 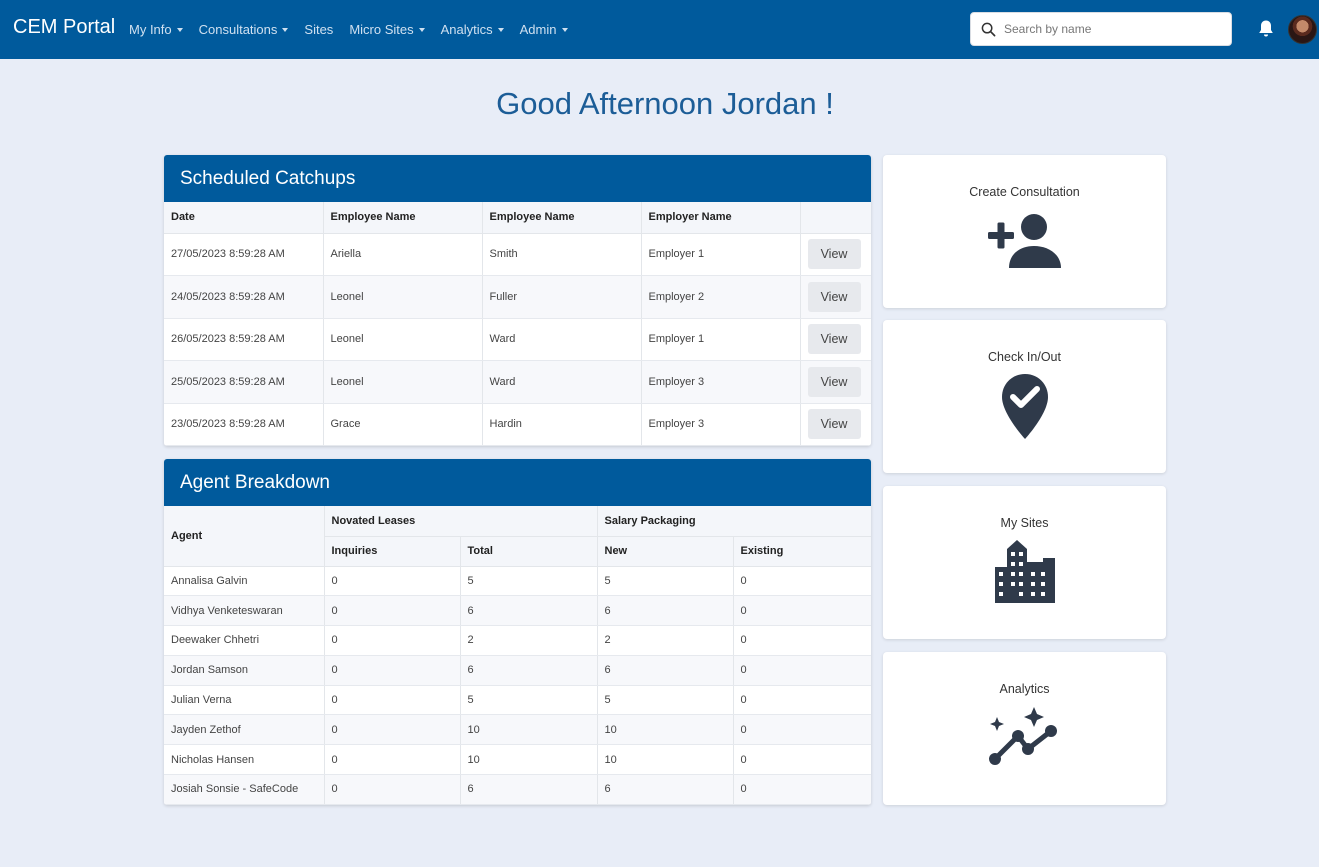 I want to click on nav-item-admin: Admin, so click(x=544, y=29).